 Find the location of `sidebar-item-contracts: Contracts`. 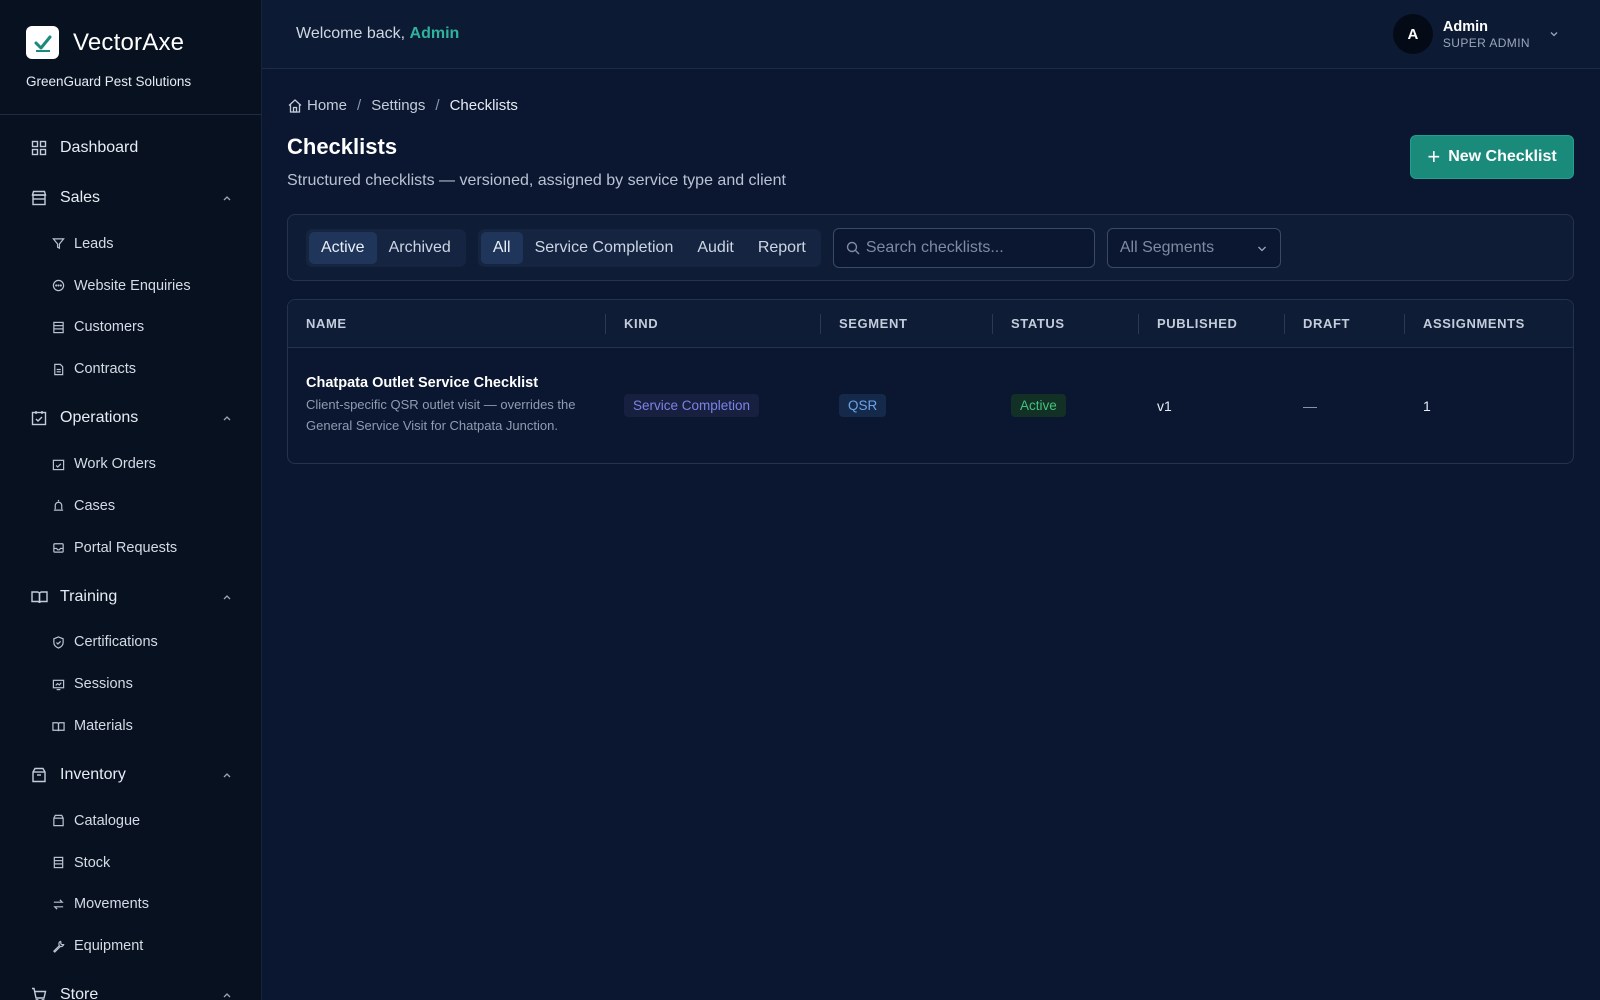

sidebar-item-contracts: Contracts is located at coordinates (130, 369).